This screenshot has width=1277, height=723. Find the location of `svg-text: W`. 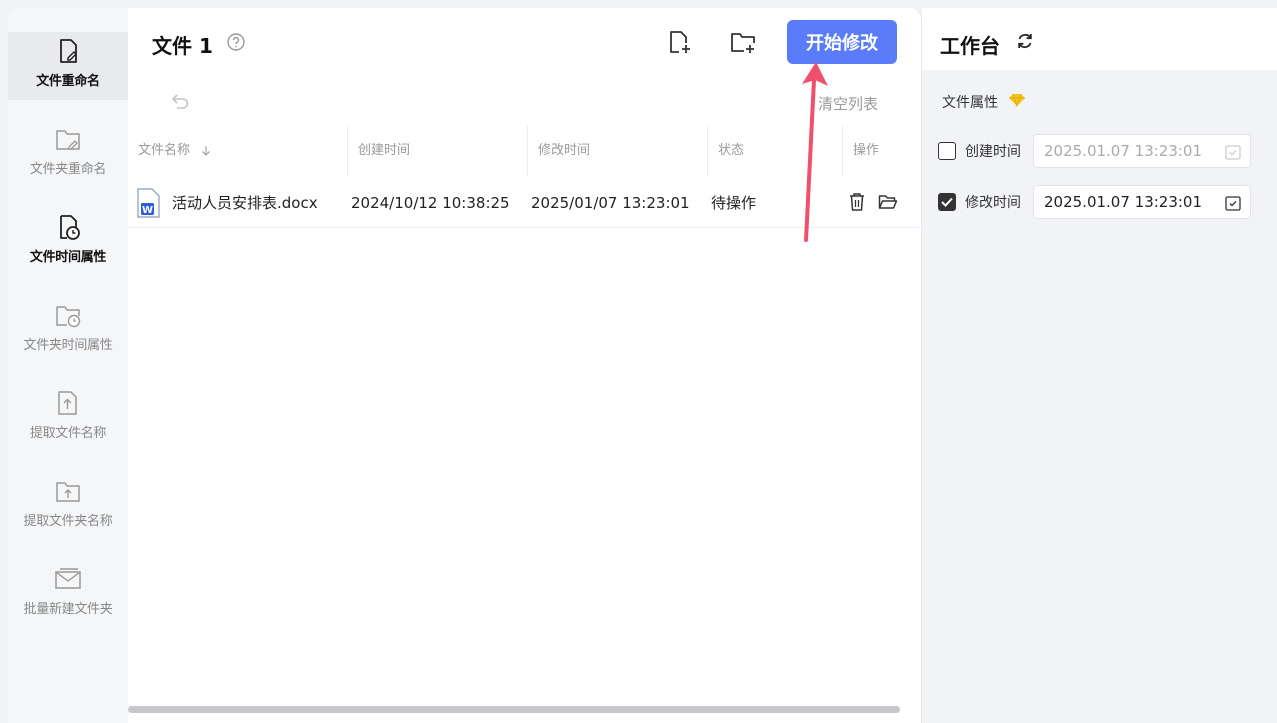

svg-text: W is located at coordinates (147, 210).